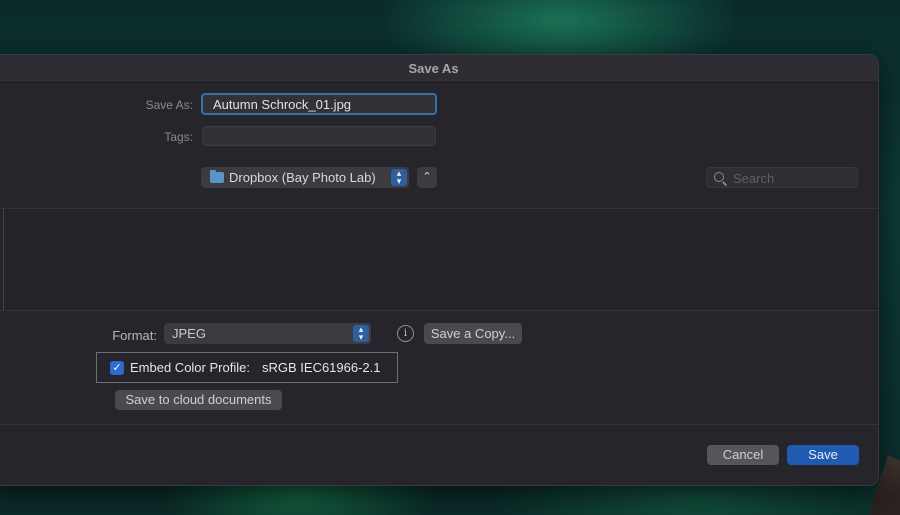  Describe the element at coordinates (217, 176) in the screenshot. I see `folder-icon` at that location.